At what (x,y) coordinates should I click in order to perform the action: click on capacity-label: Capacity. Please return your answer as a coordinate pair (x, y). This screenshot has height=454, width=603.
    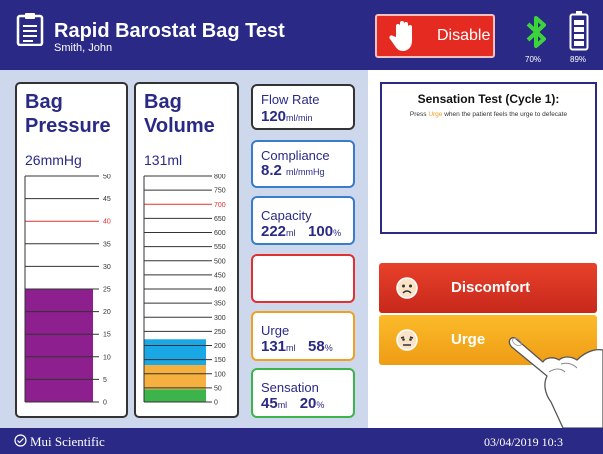
    Looking at the image, I should click on (286, 215).